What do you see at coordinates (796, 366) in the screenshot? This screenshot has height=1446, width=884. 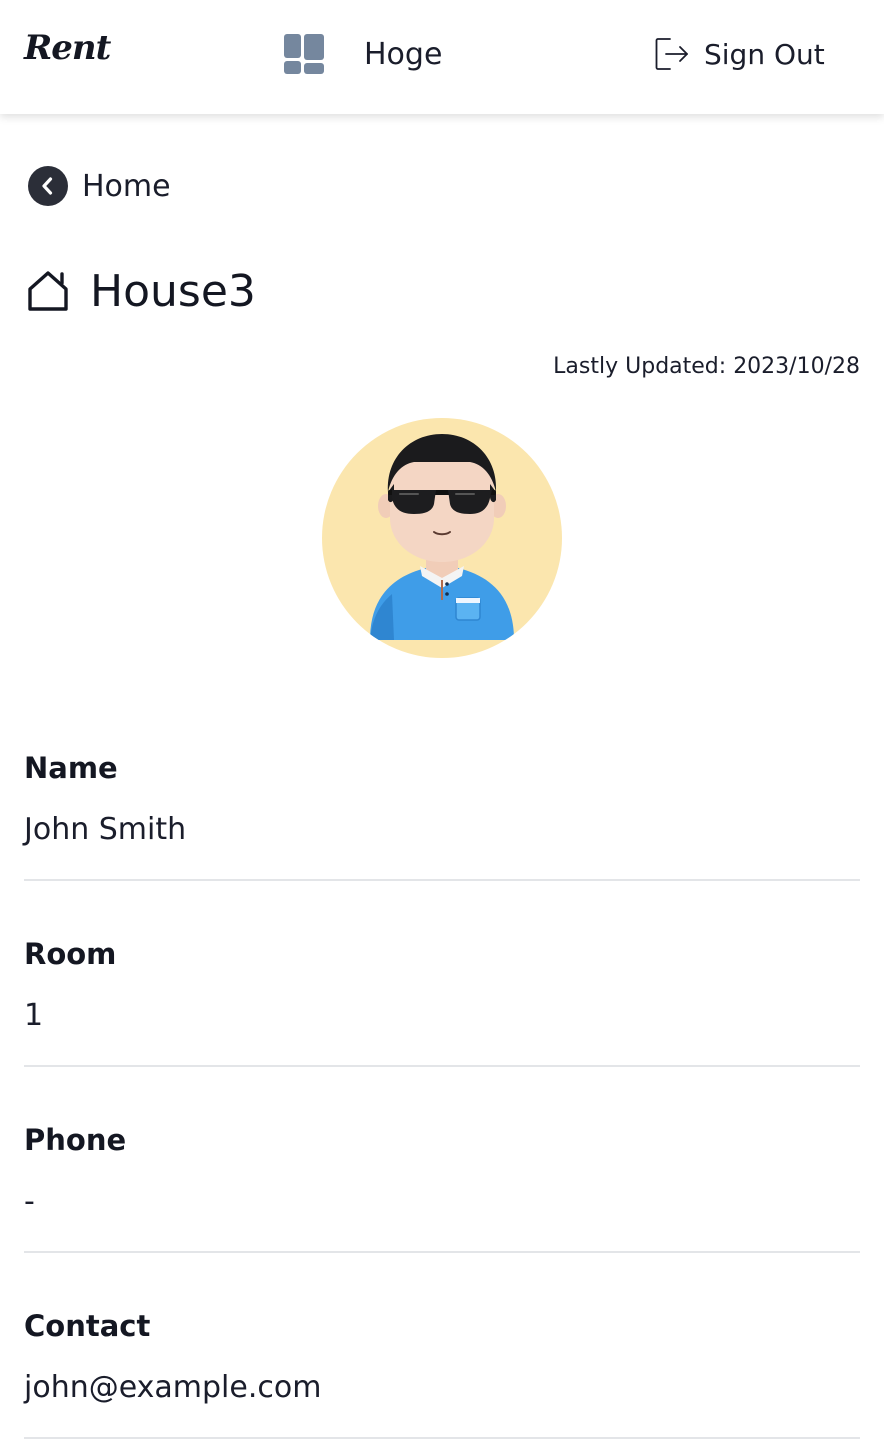 I see `last-updated-date: 2023/10/28` at bounding box center [796, 366].